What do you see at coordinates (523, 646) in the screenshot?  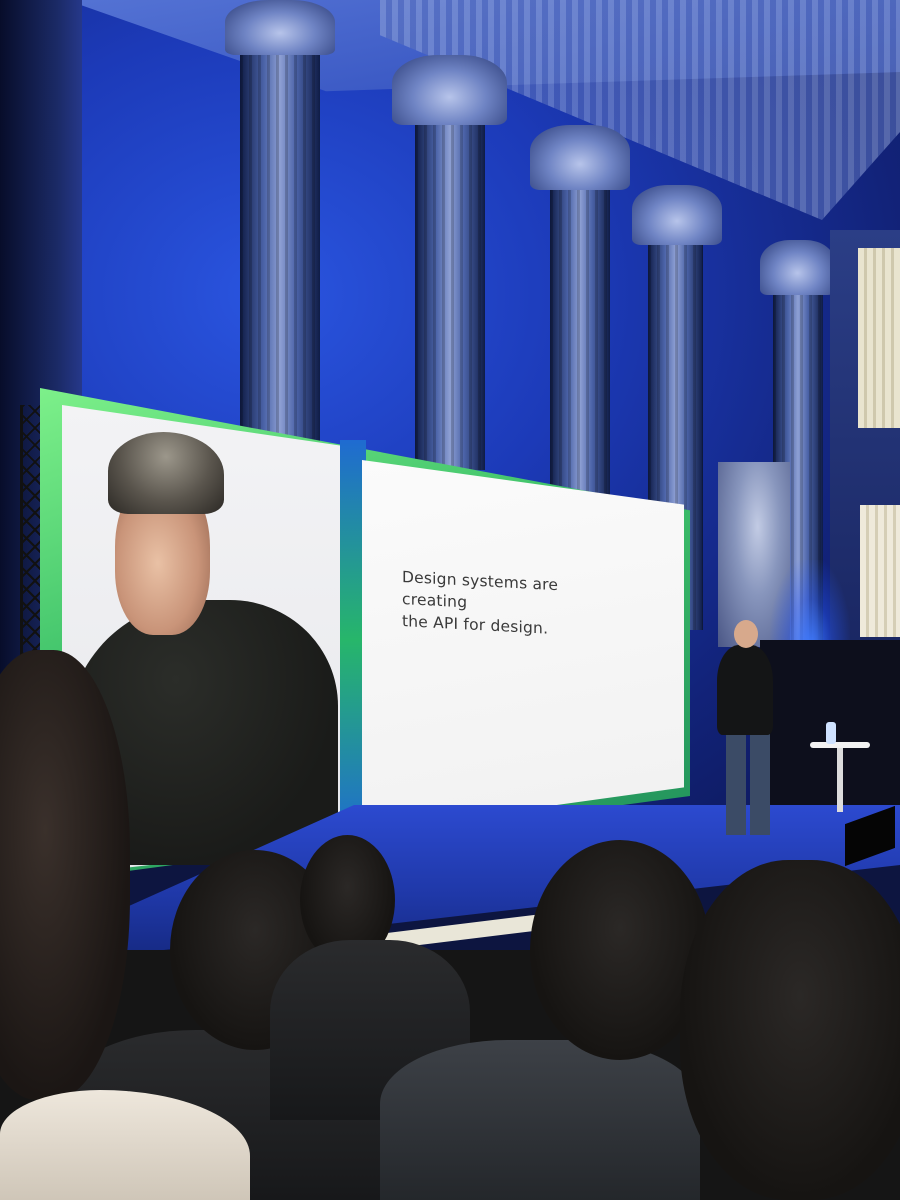 I see `presentation-slide` at bounding box center [523, 646].